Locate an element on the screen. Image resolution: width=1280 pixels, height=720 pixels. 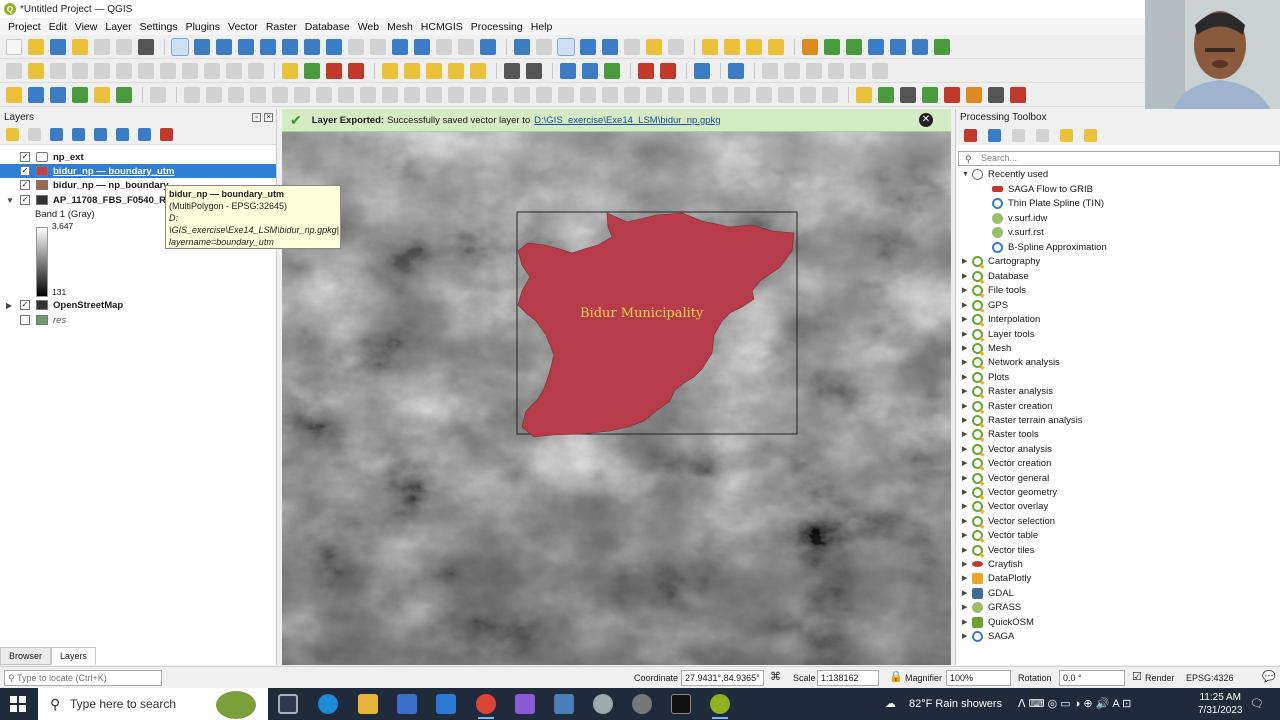
layout-manager-icon is located at coordinates (124, 46).